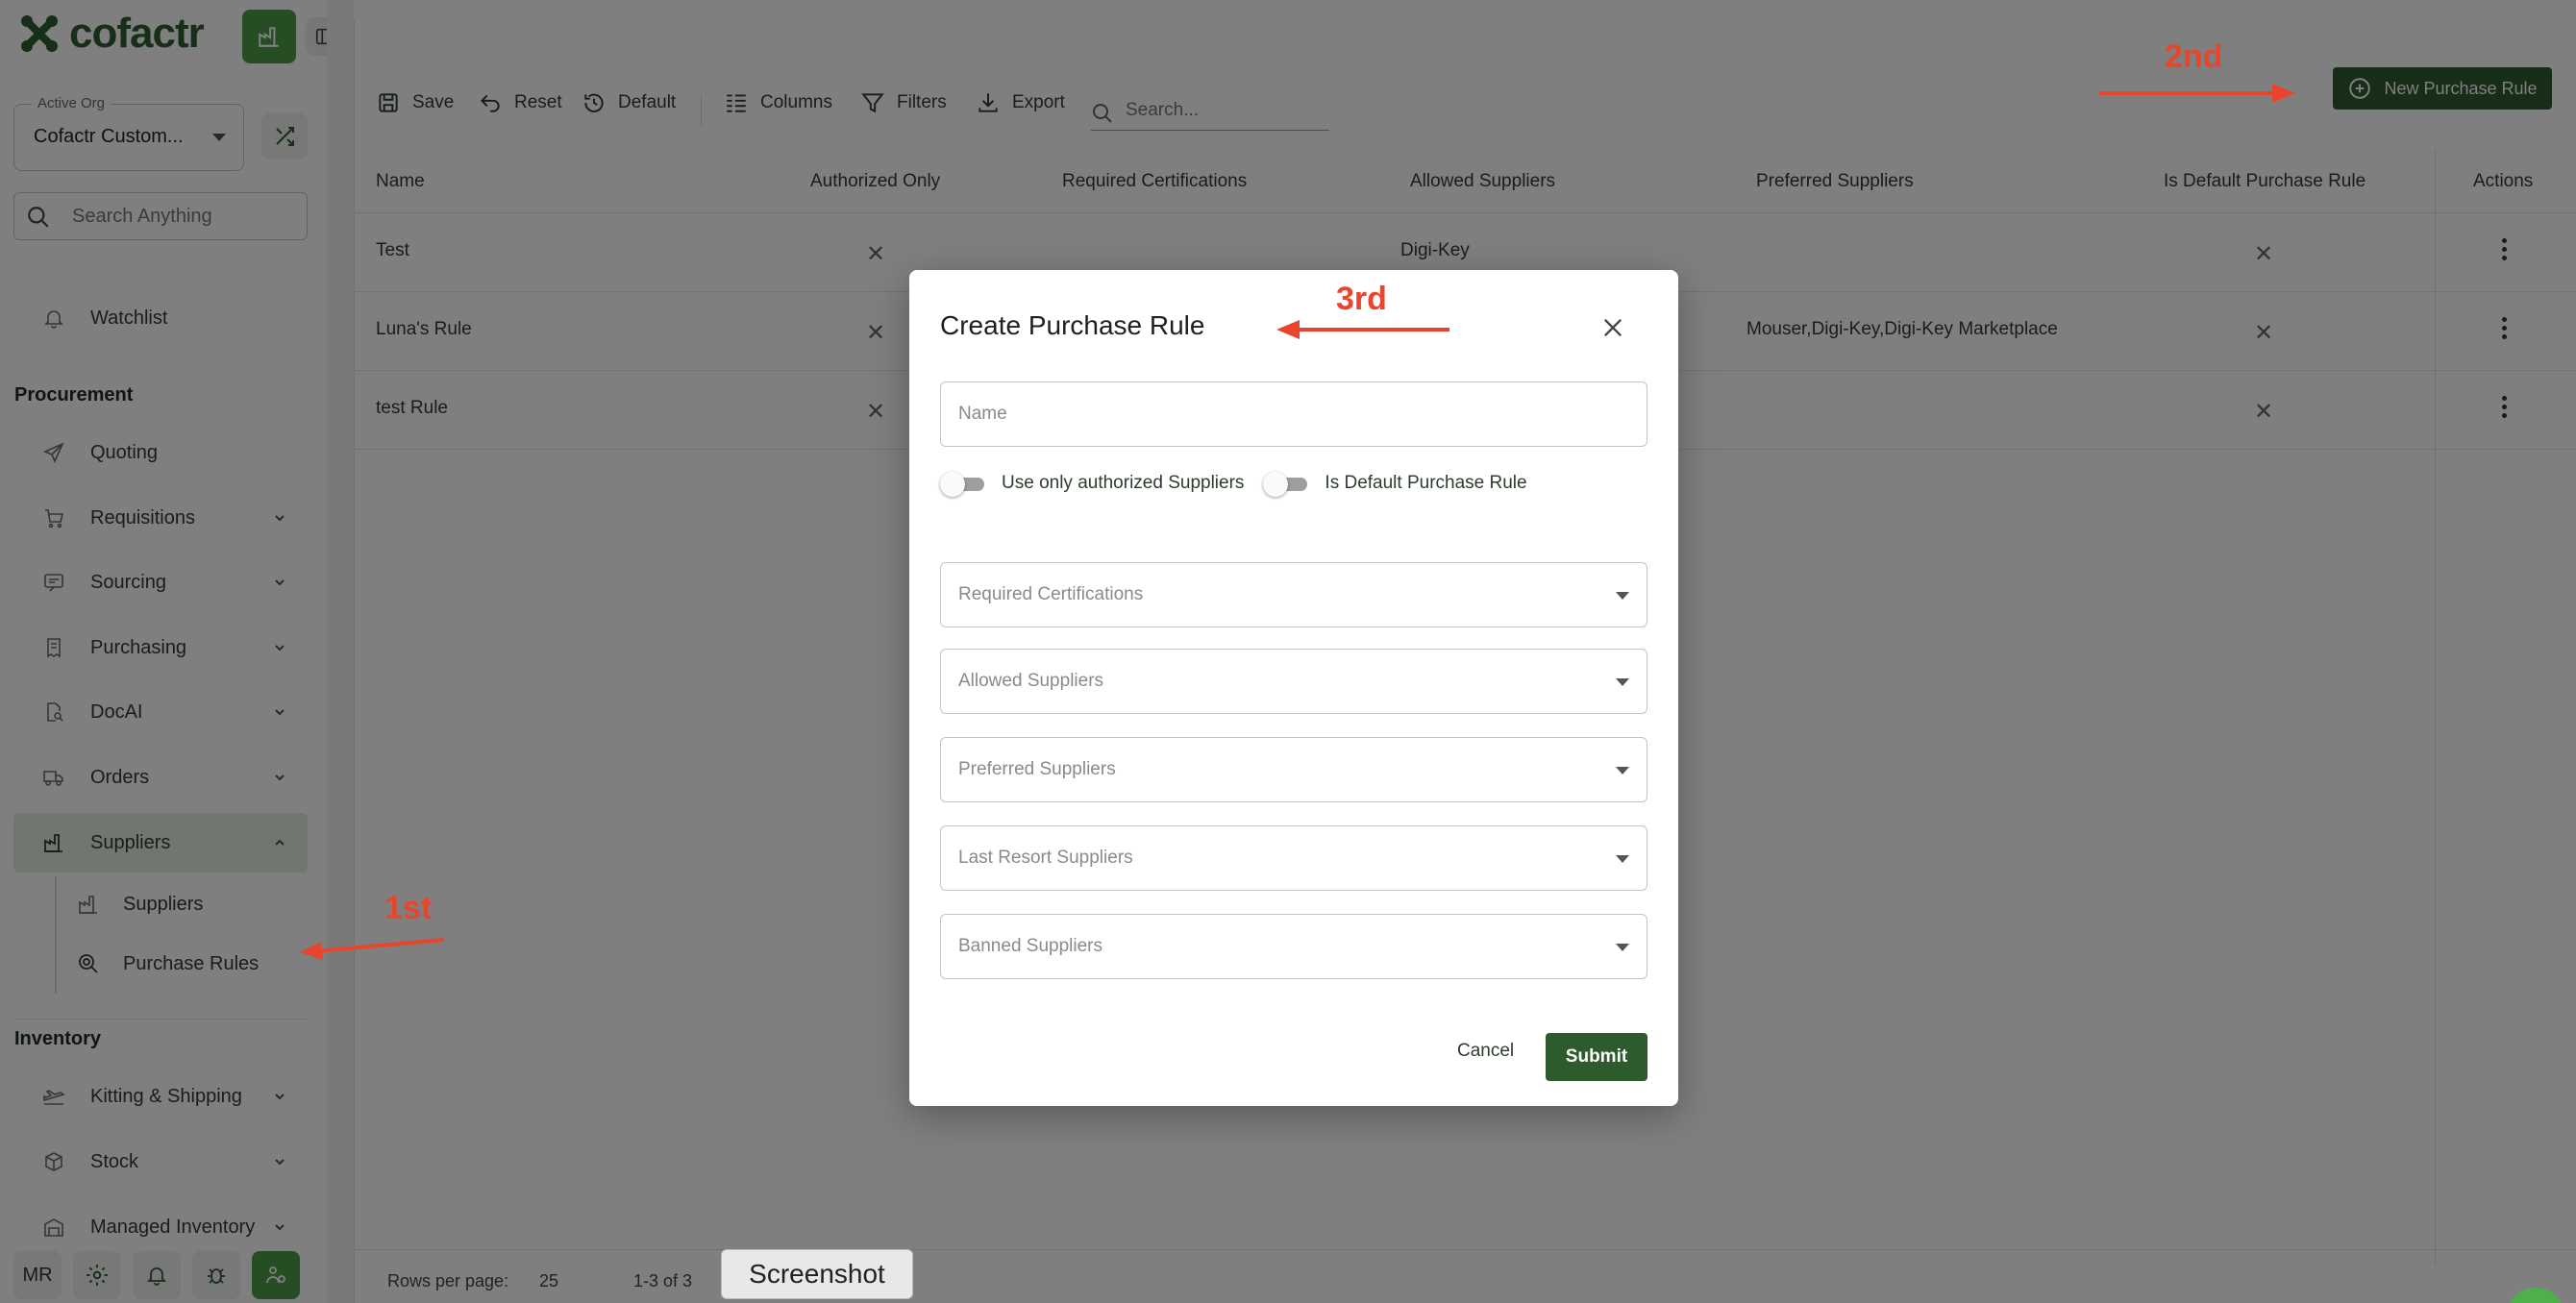  I want to click on annotation-label-3rd: 3rd, so click(1361, 299).